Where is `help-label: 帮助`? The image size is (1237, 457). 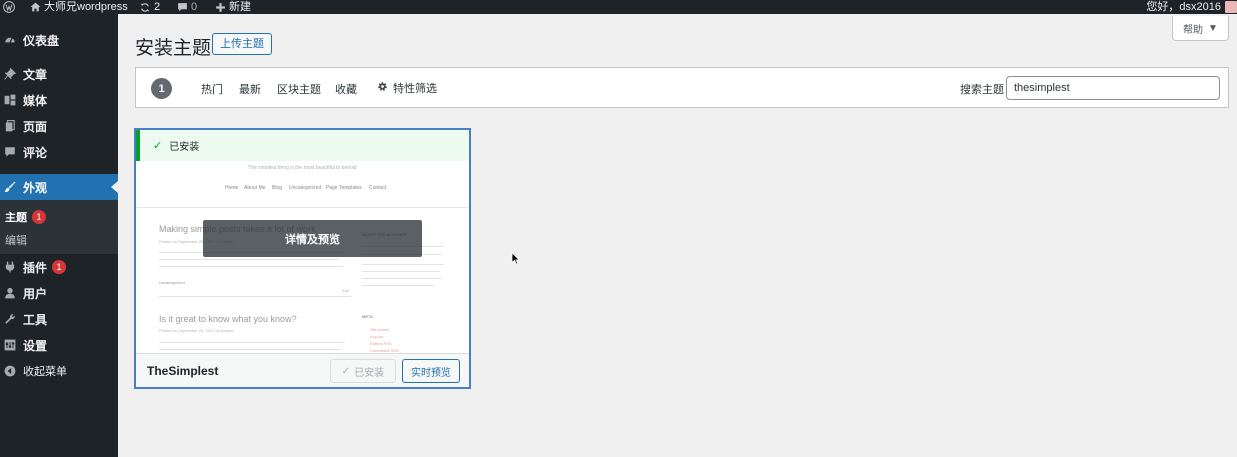 help-label: 帮助 is located at coordinates (1193, 30).